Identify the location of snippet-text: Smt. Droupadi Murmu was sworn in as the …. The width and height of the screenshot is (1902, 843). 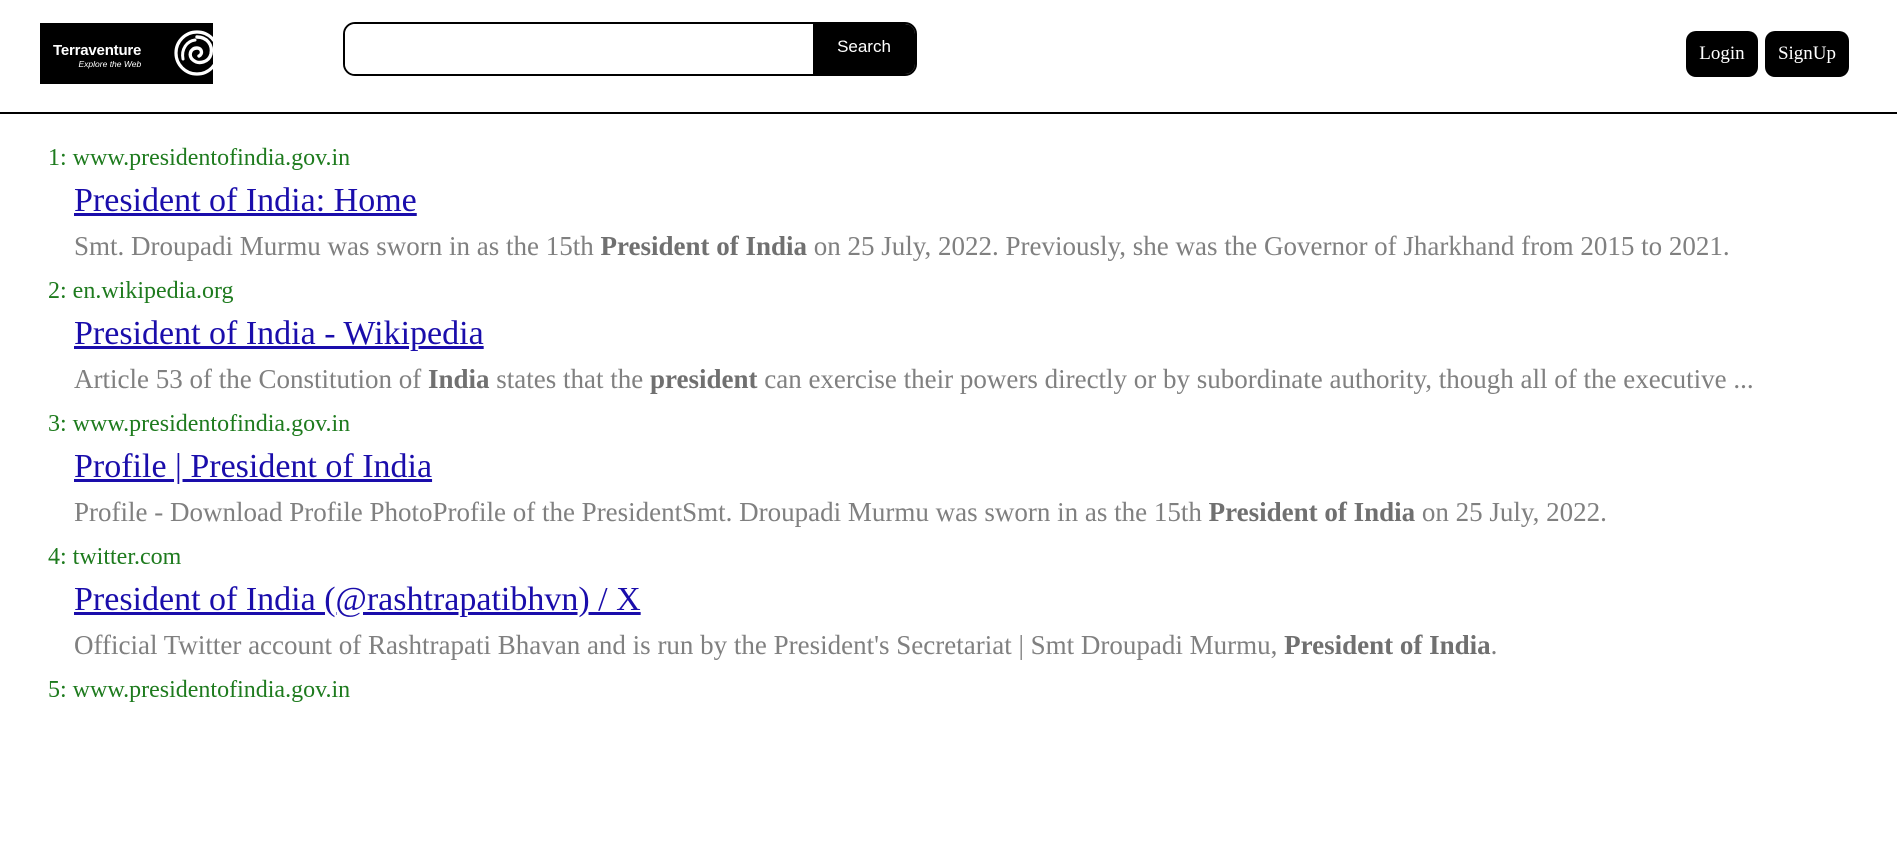
(337, 246).